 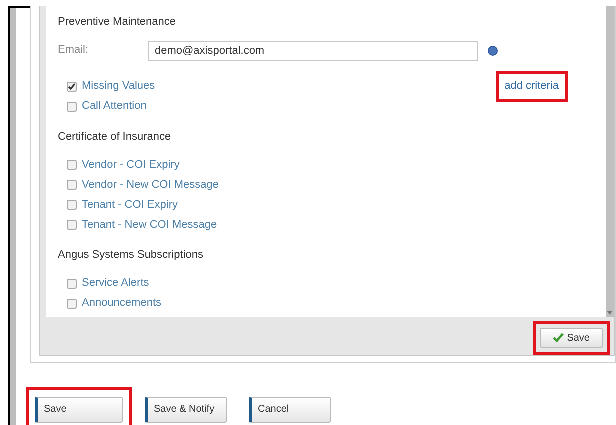 What do you see at coordinates (290, 409) in the screenshot?
I see `action-button: Cancel` at bounding box center [290, 409].